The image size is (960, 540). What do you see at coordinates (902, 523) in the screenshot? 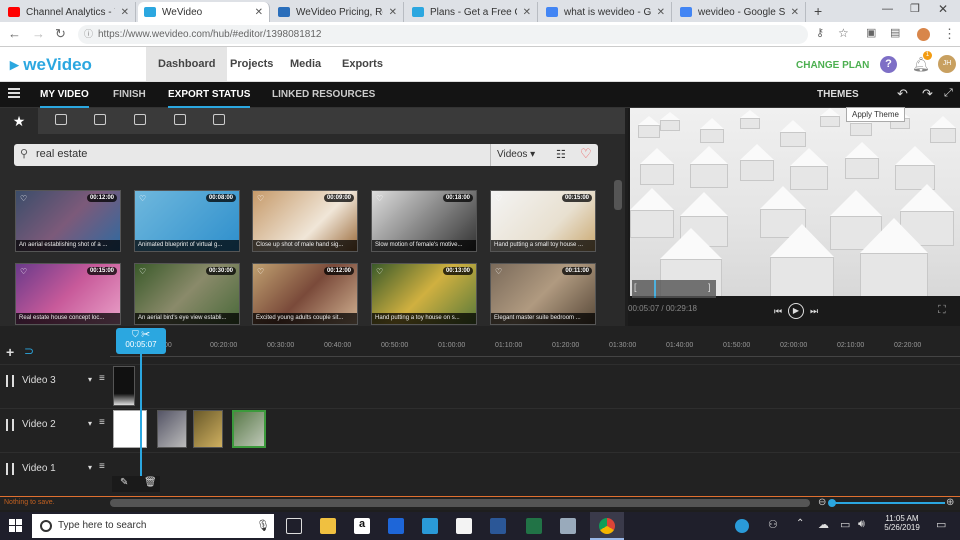
I see `clock: 11:05 AM 5/26/2019` at bounding box center [902, 523].